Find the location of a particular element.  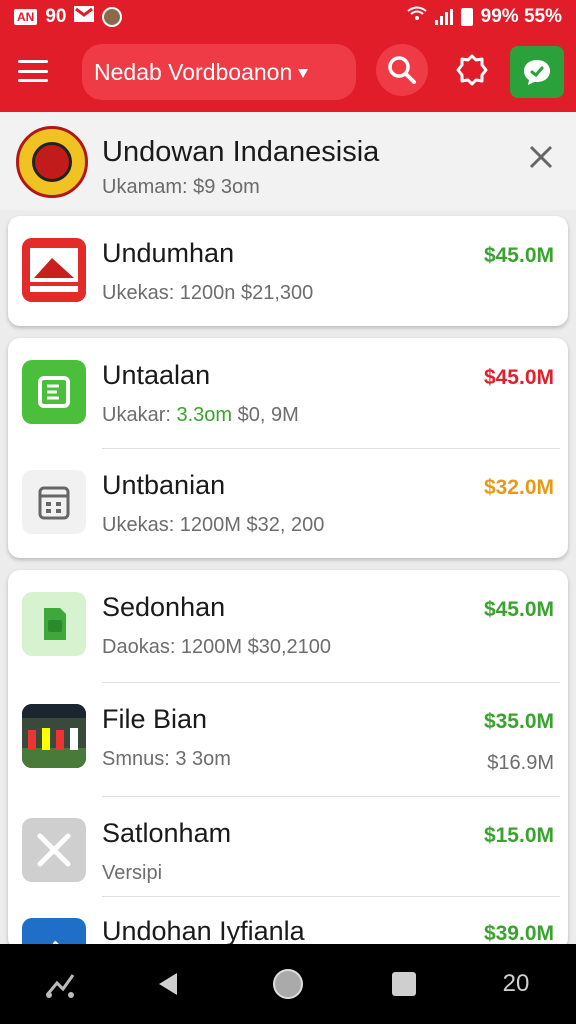

home-icon is located at coordinates (288, 984).